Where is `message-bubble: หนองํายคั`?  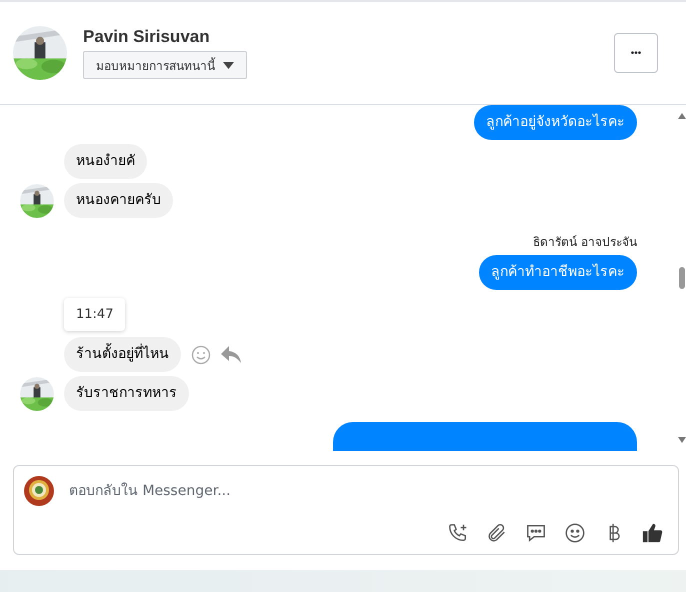
message-bubble: หนองํายคั is located at coordinates (105, 161).